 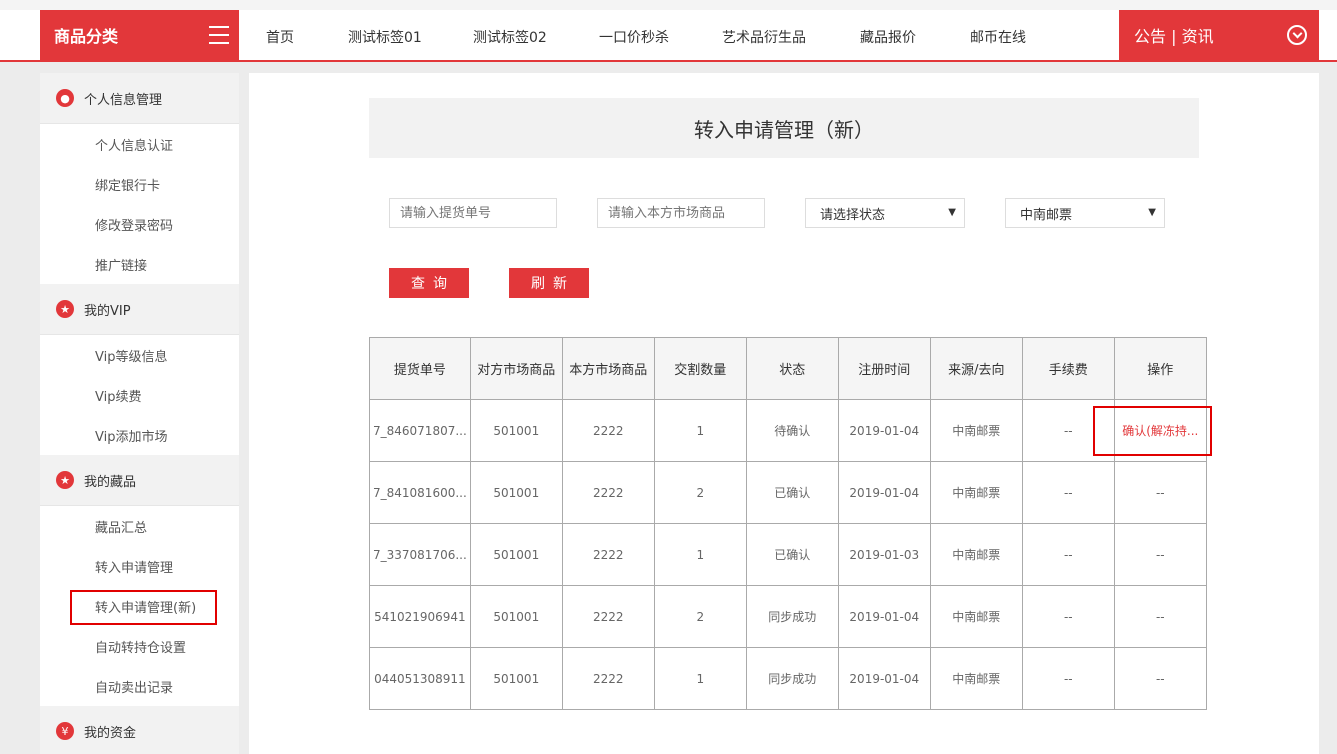 I want to click on nav-tag02: 测试标签02, so click(x=510, y=37).